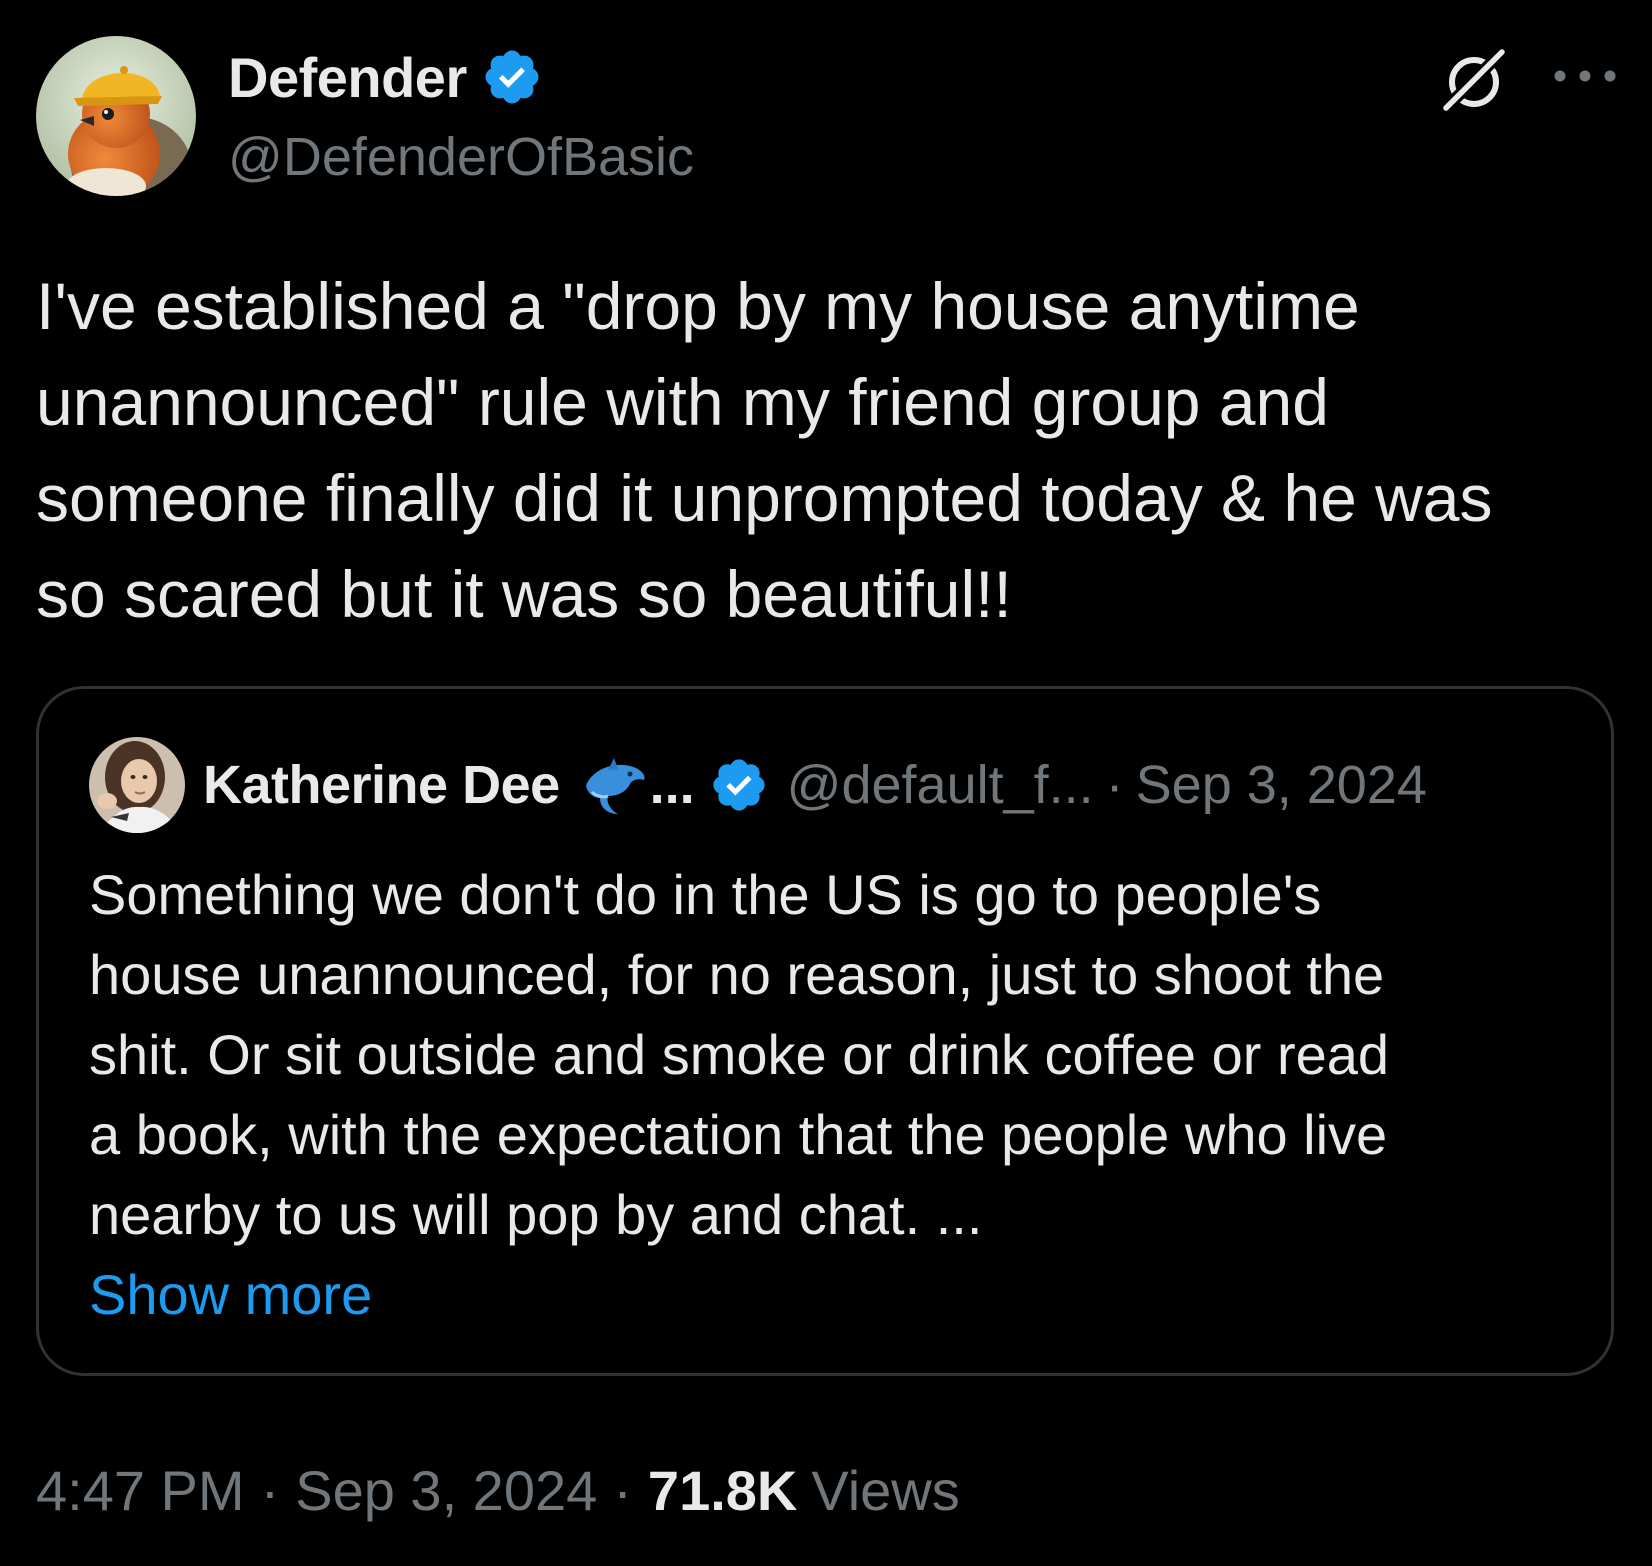  What do you see at coordinates (615, 786) in the screenshot?
I see `dolphin-icon` at bounding box center [615, 786].